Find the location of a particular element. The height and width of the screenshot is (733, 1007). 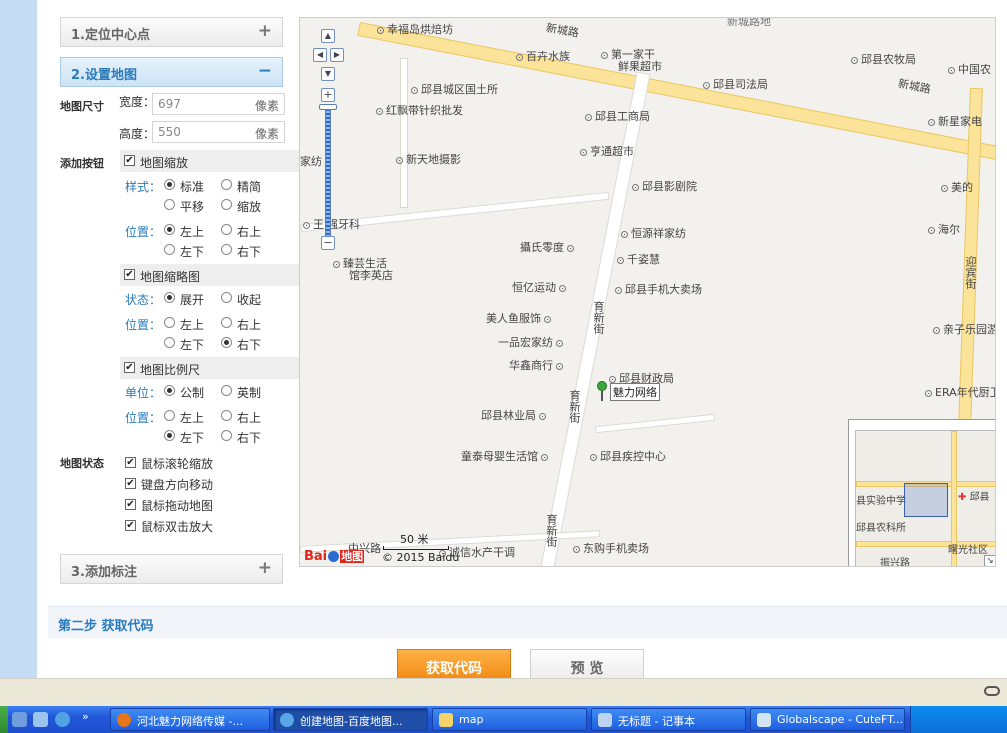

overview-state-expand-radio is located at coordinates (169, 297).